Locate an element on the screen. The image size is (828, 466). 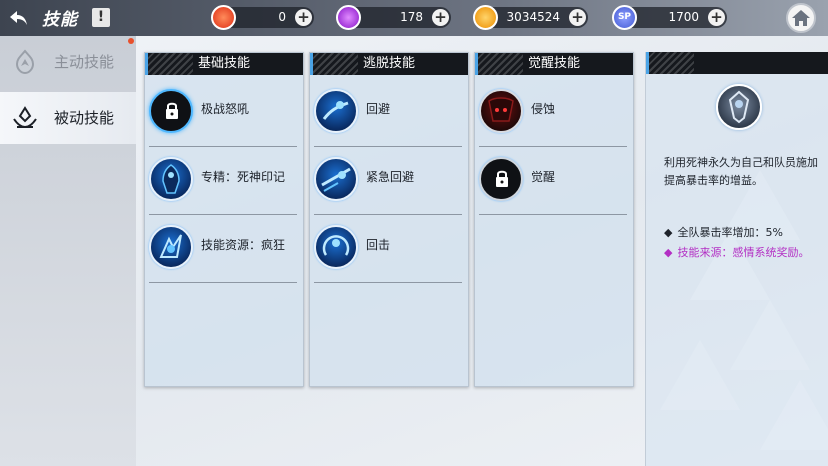
column-escape-skills: 逃脱技能 回避 紧急回避 回击 is located at coordinates (389, 219).